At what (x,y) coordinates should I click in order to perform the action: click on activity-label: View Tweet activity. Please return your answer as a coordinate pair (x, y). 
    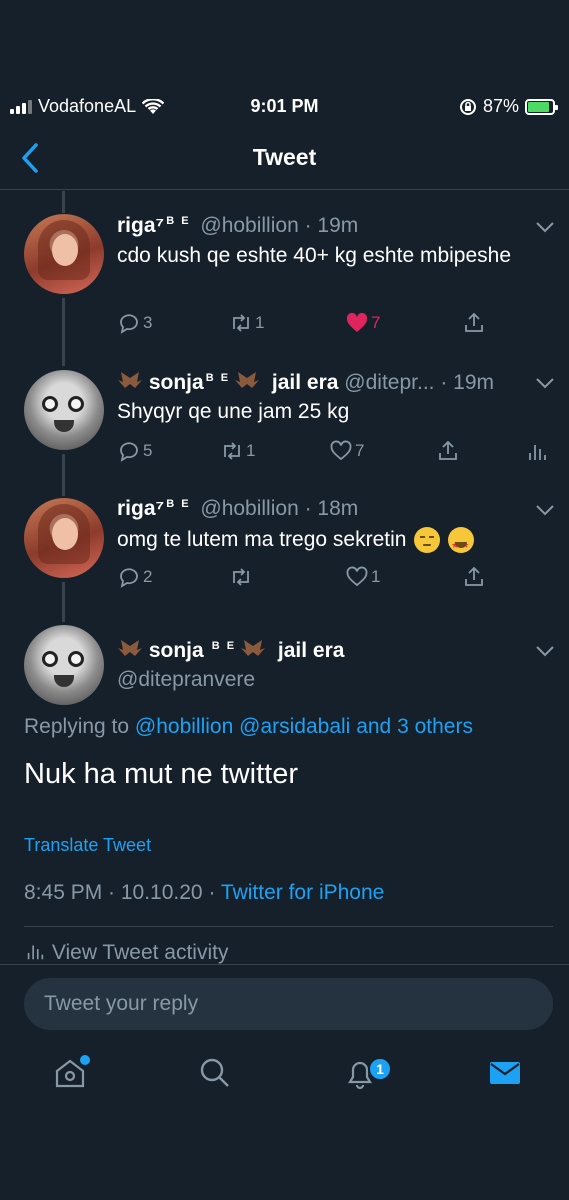
    Looking at the image, I should click on (140, 952).